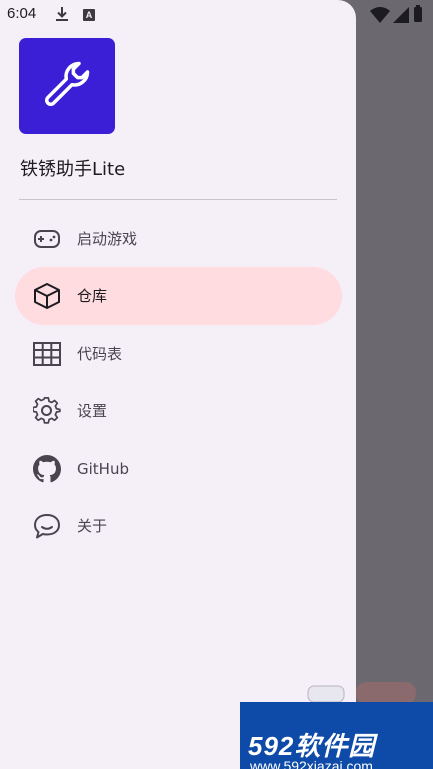  Describe the element at coordinates (47, 354) in the screenshot. I see `table-icon` at that location.